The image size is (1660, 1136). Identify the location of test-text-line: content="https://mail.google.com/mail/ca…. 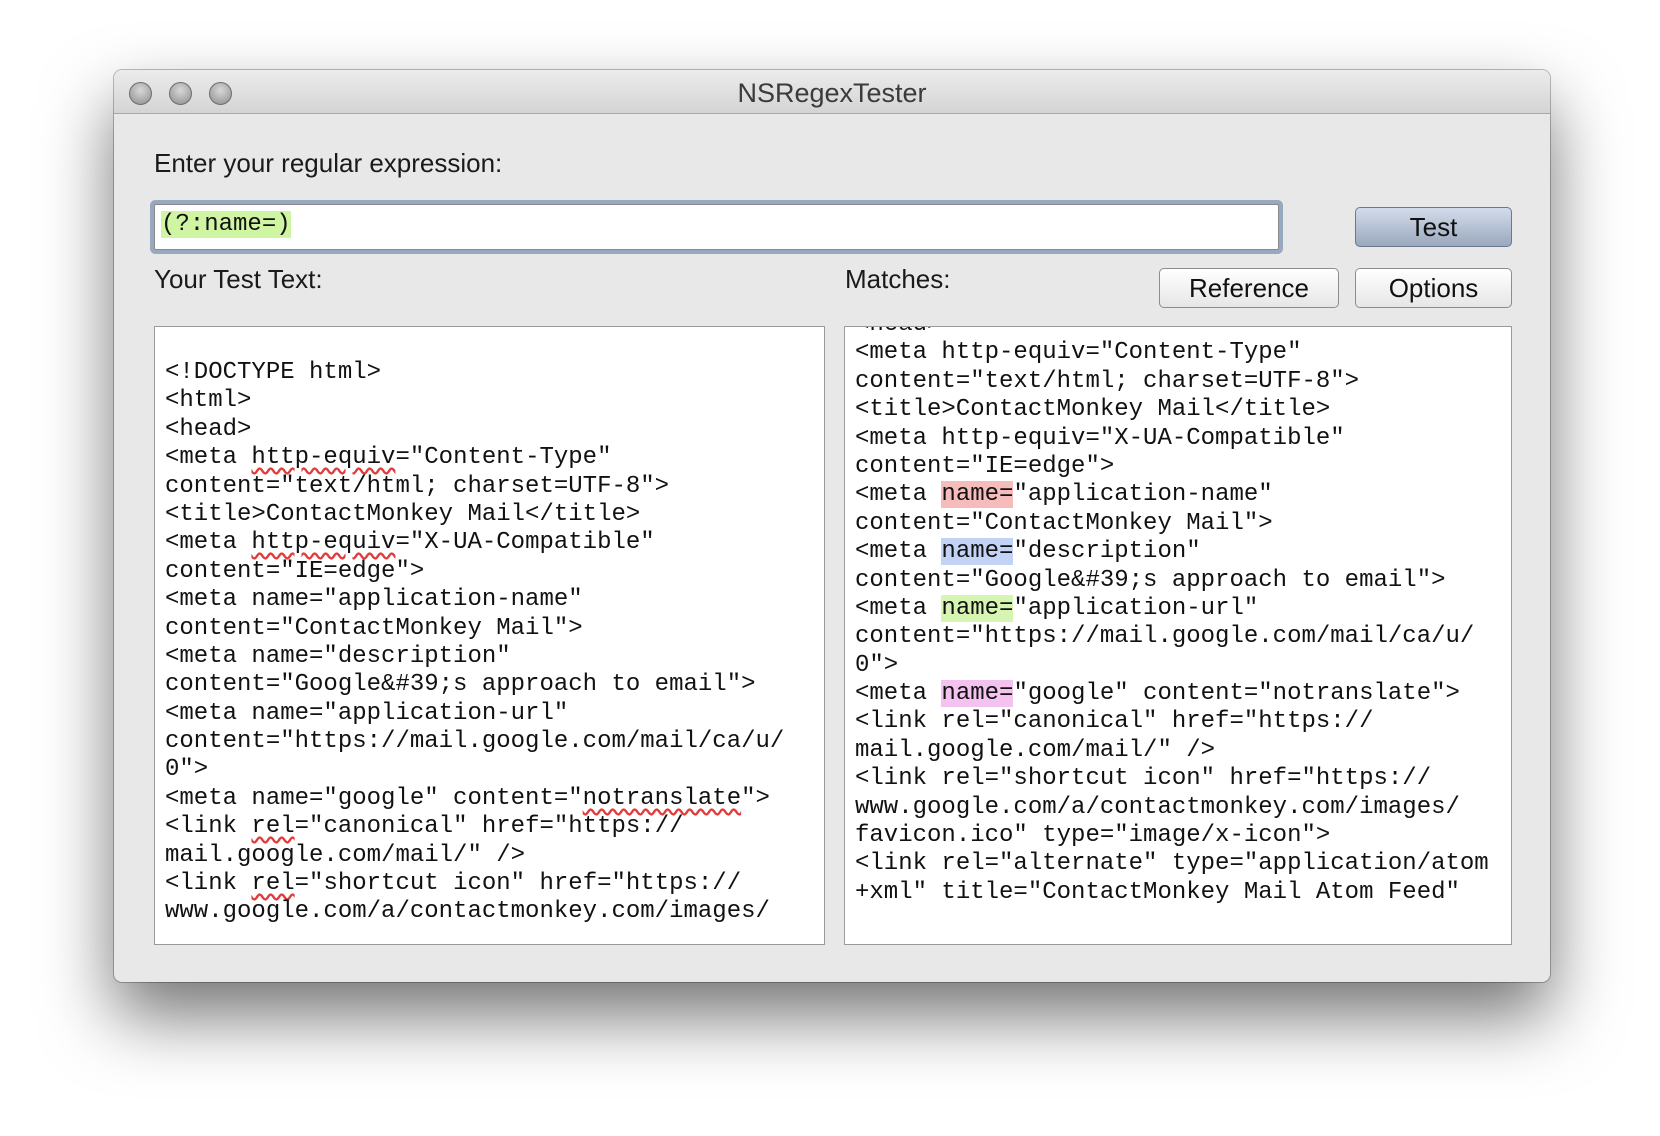
(475, 742).